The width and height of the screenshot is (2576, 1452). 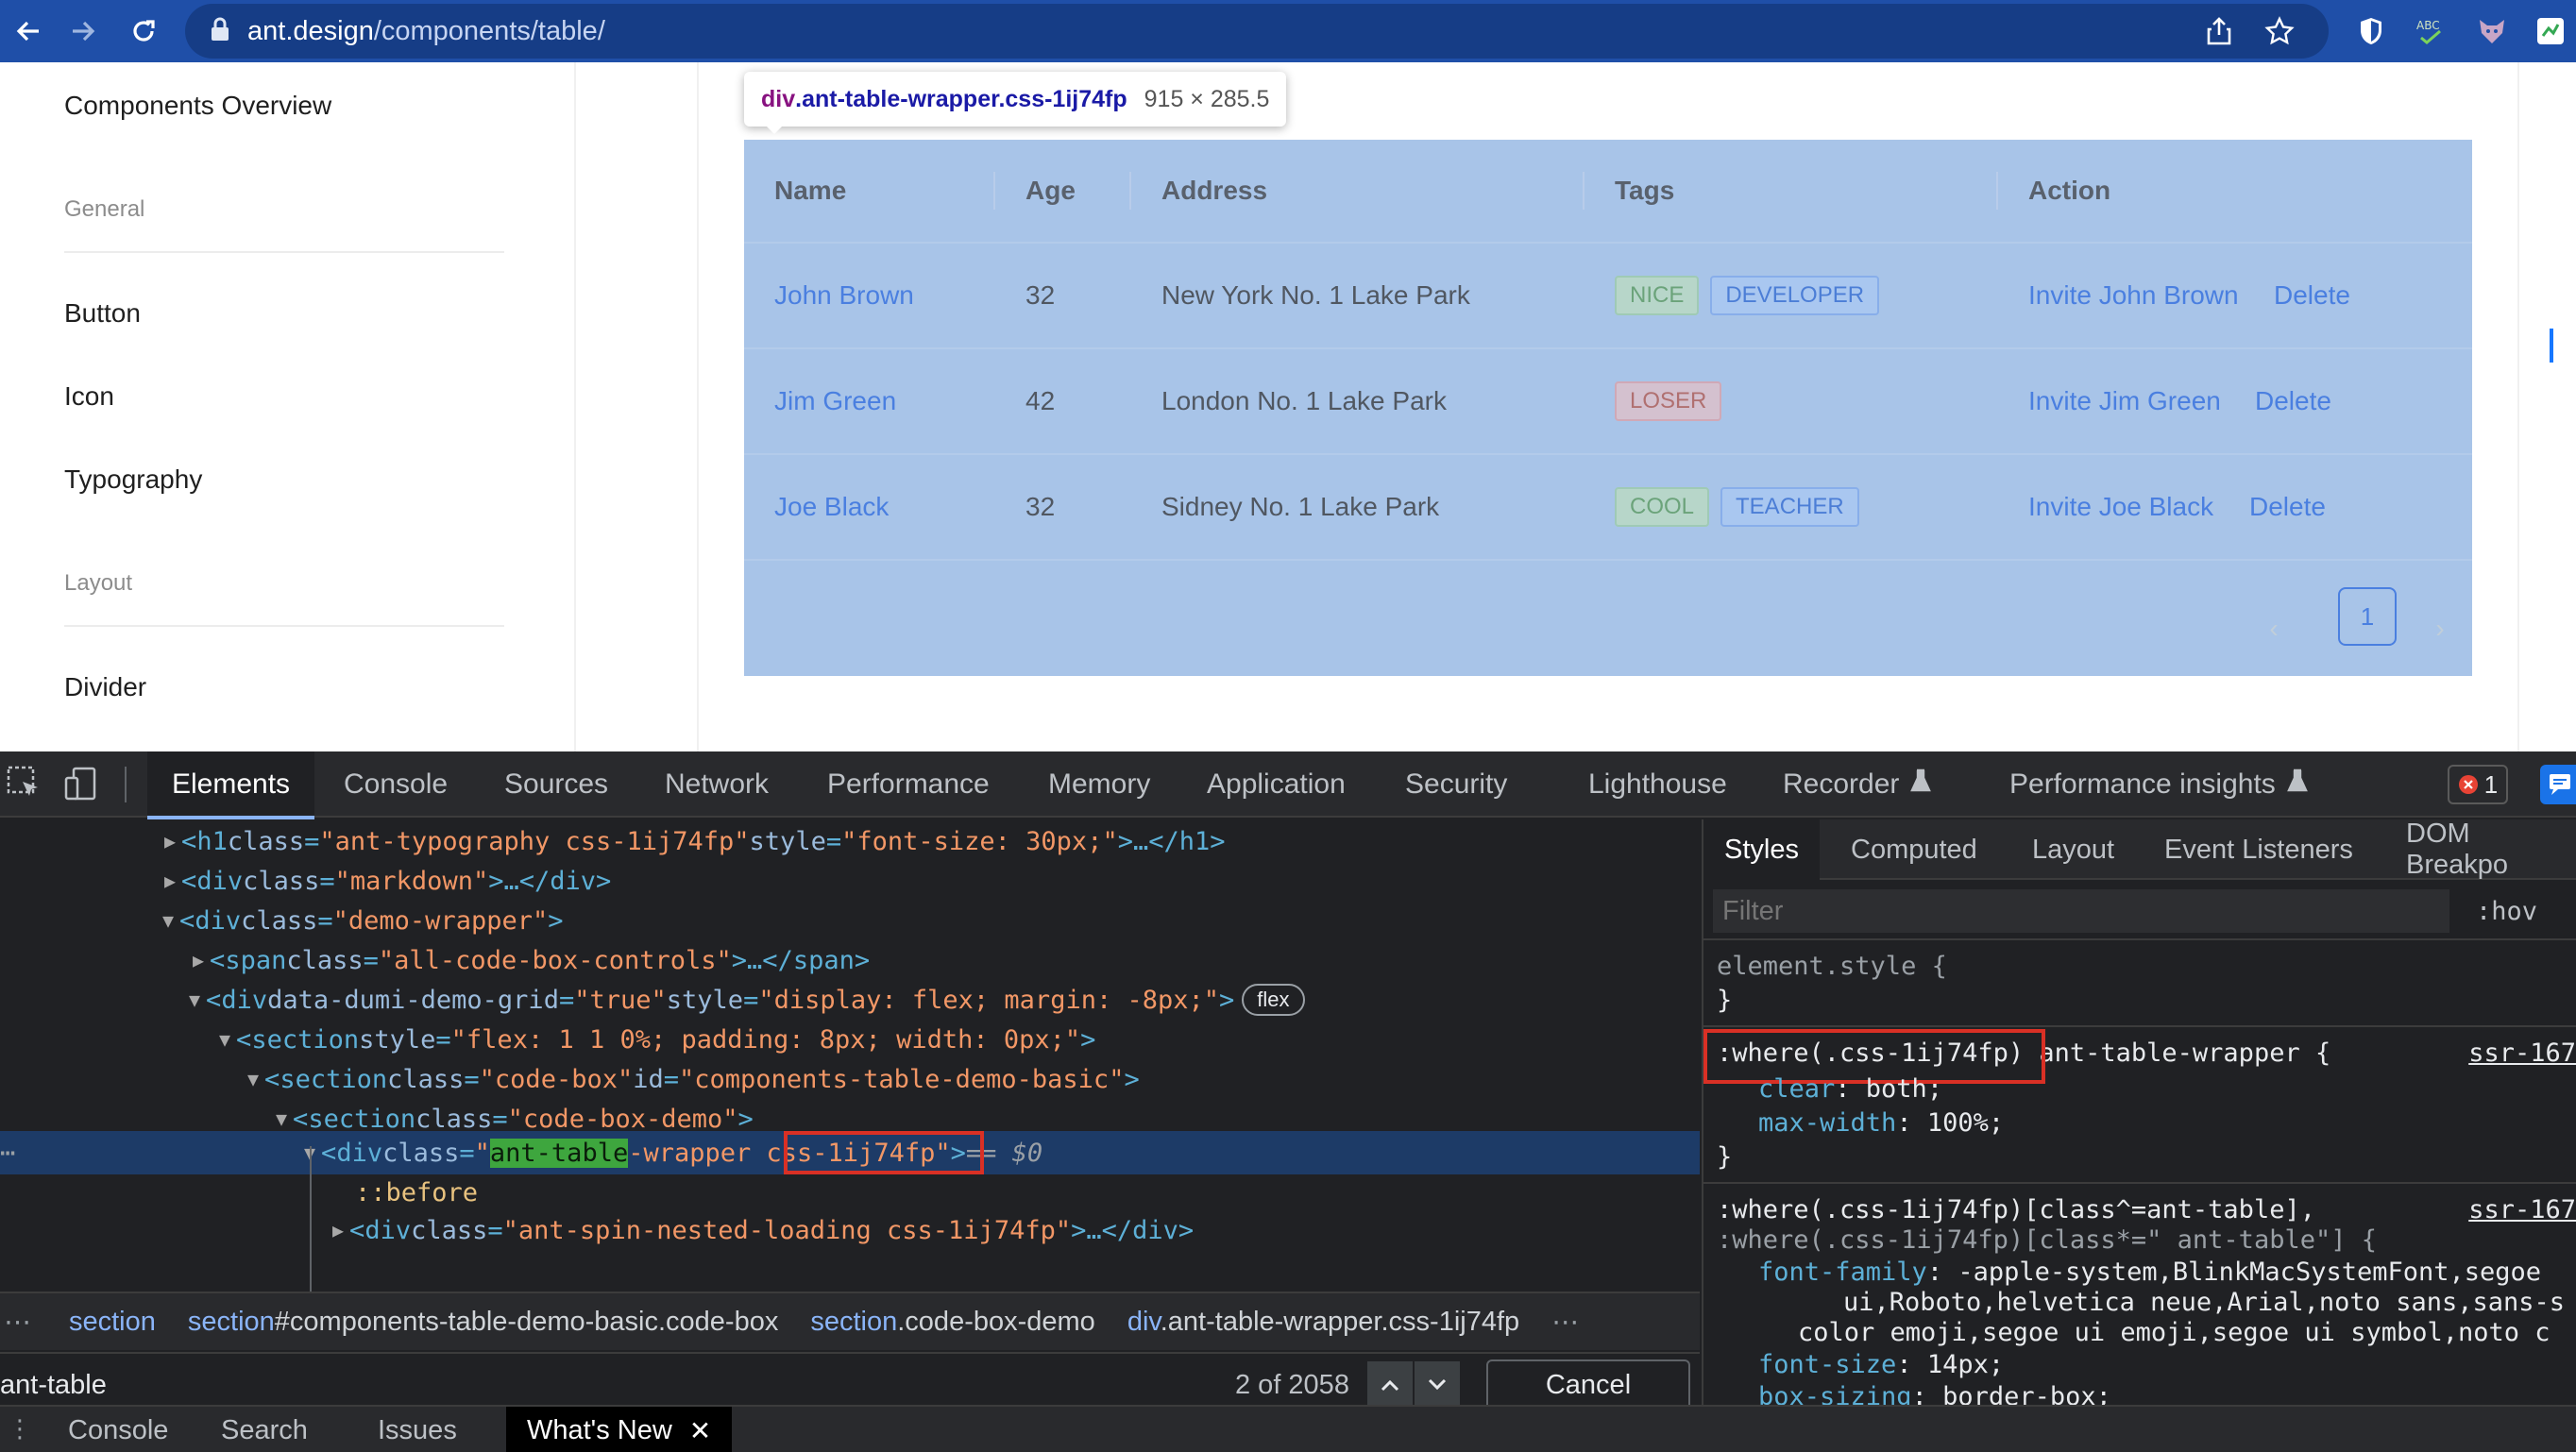 I want to click on search-input, so click(x=680, y=1385).